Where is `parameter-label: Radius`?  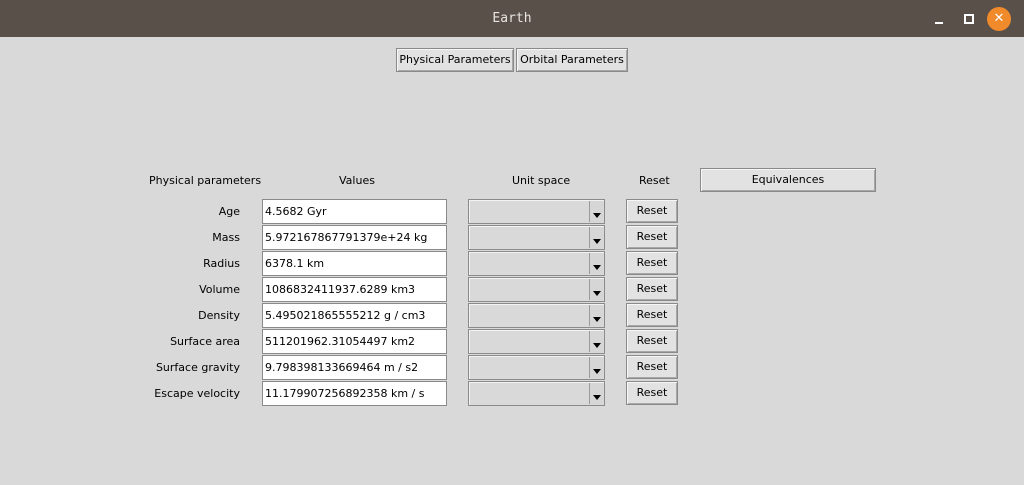 parameter-label: Radius is located at coordinates (221, 263).